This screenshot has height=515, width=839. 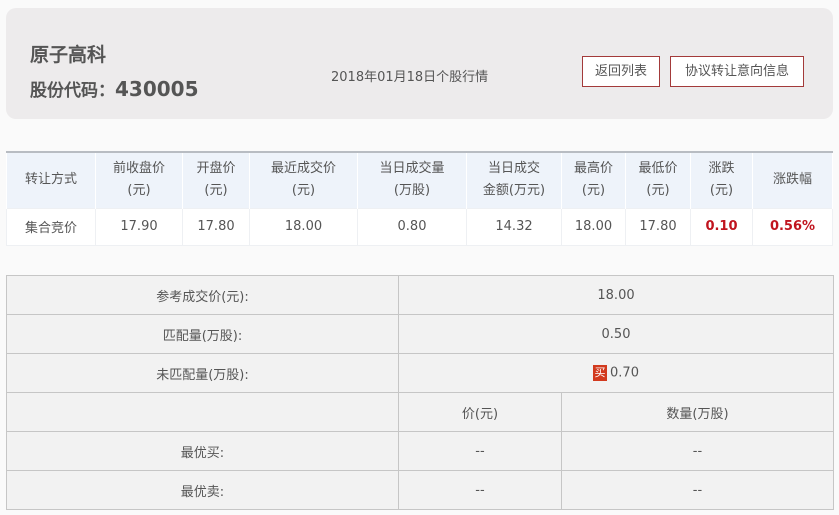 I want to click on quote-header-cell: 最近成交价 (元), so click(x=303, y=180).